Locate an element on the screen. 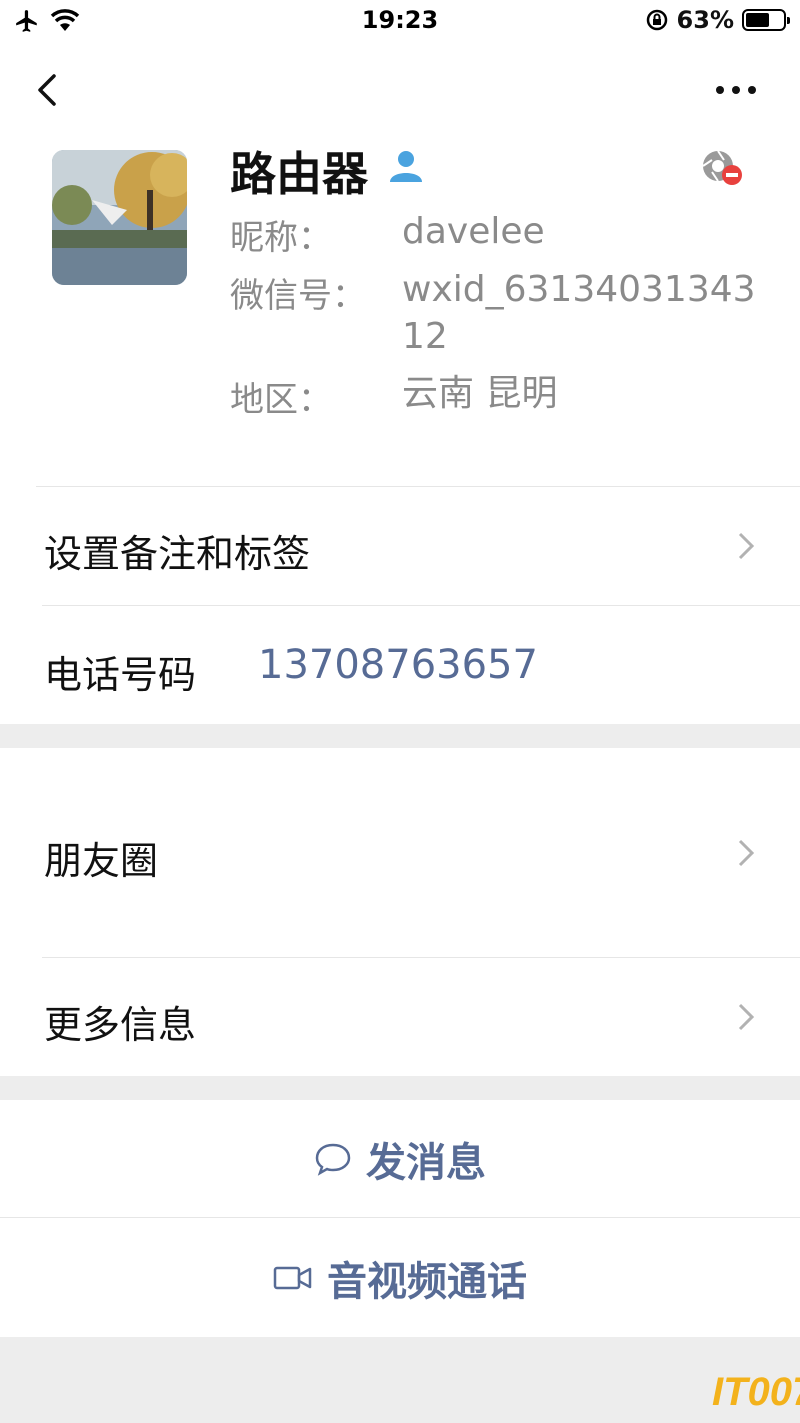  video-camera-icon is located at coordinates (292, 1277).